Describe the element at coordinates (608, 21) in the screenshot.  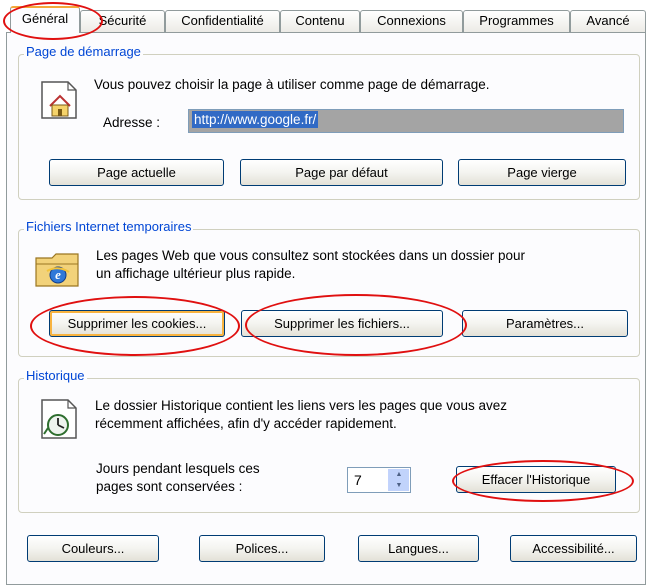
I see `tab-advanced: Avancé` at that location.